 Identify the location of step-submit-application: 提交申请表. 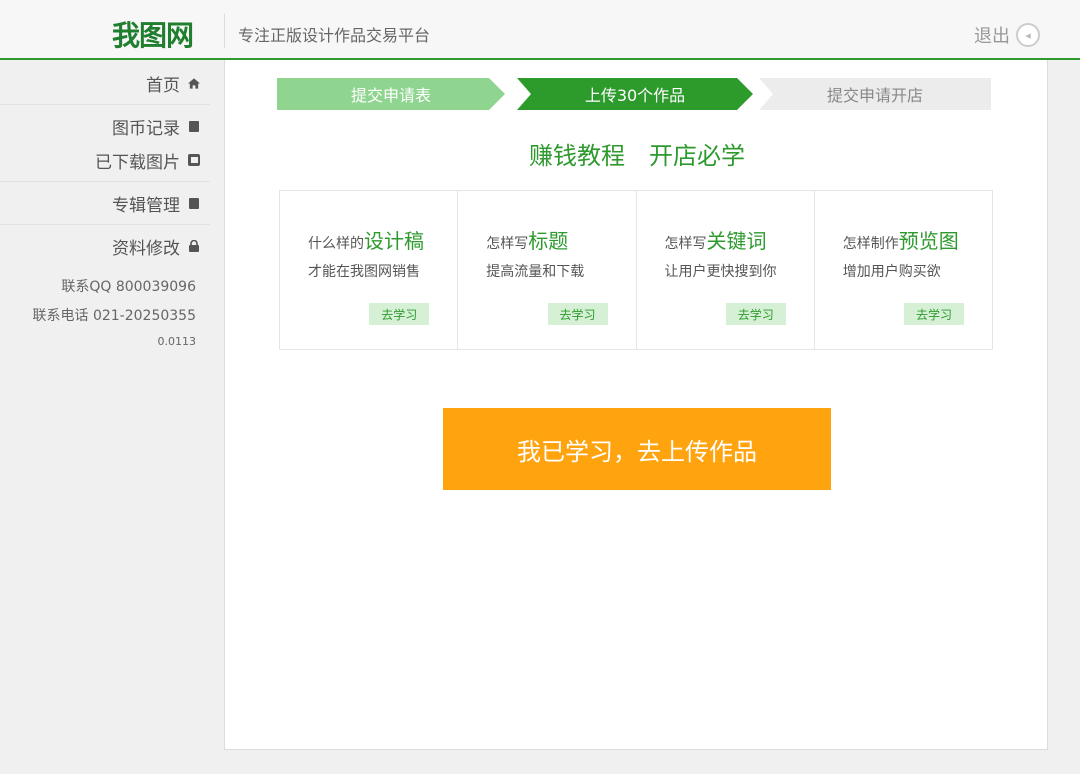
(391, 94).